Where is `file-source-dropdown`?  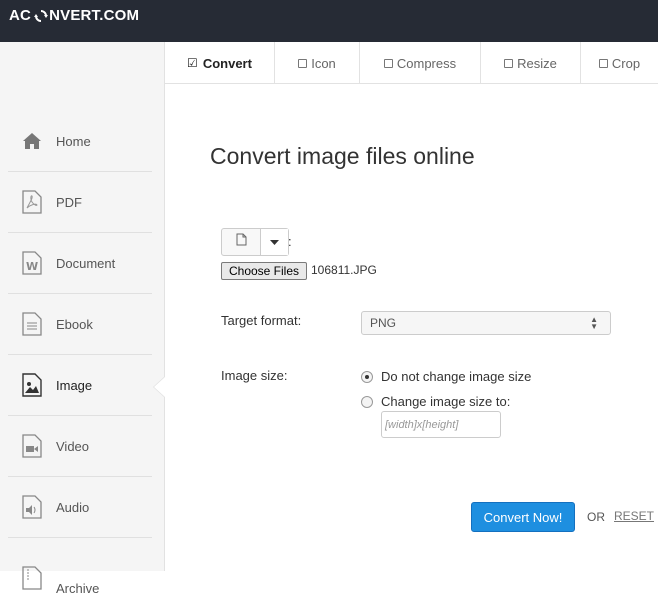 file-source-dropdown is located at coordinates (274, 242).